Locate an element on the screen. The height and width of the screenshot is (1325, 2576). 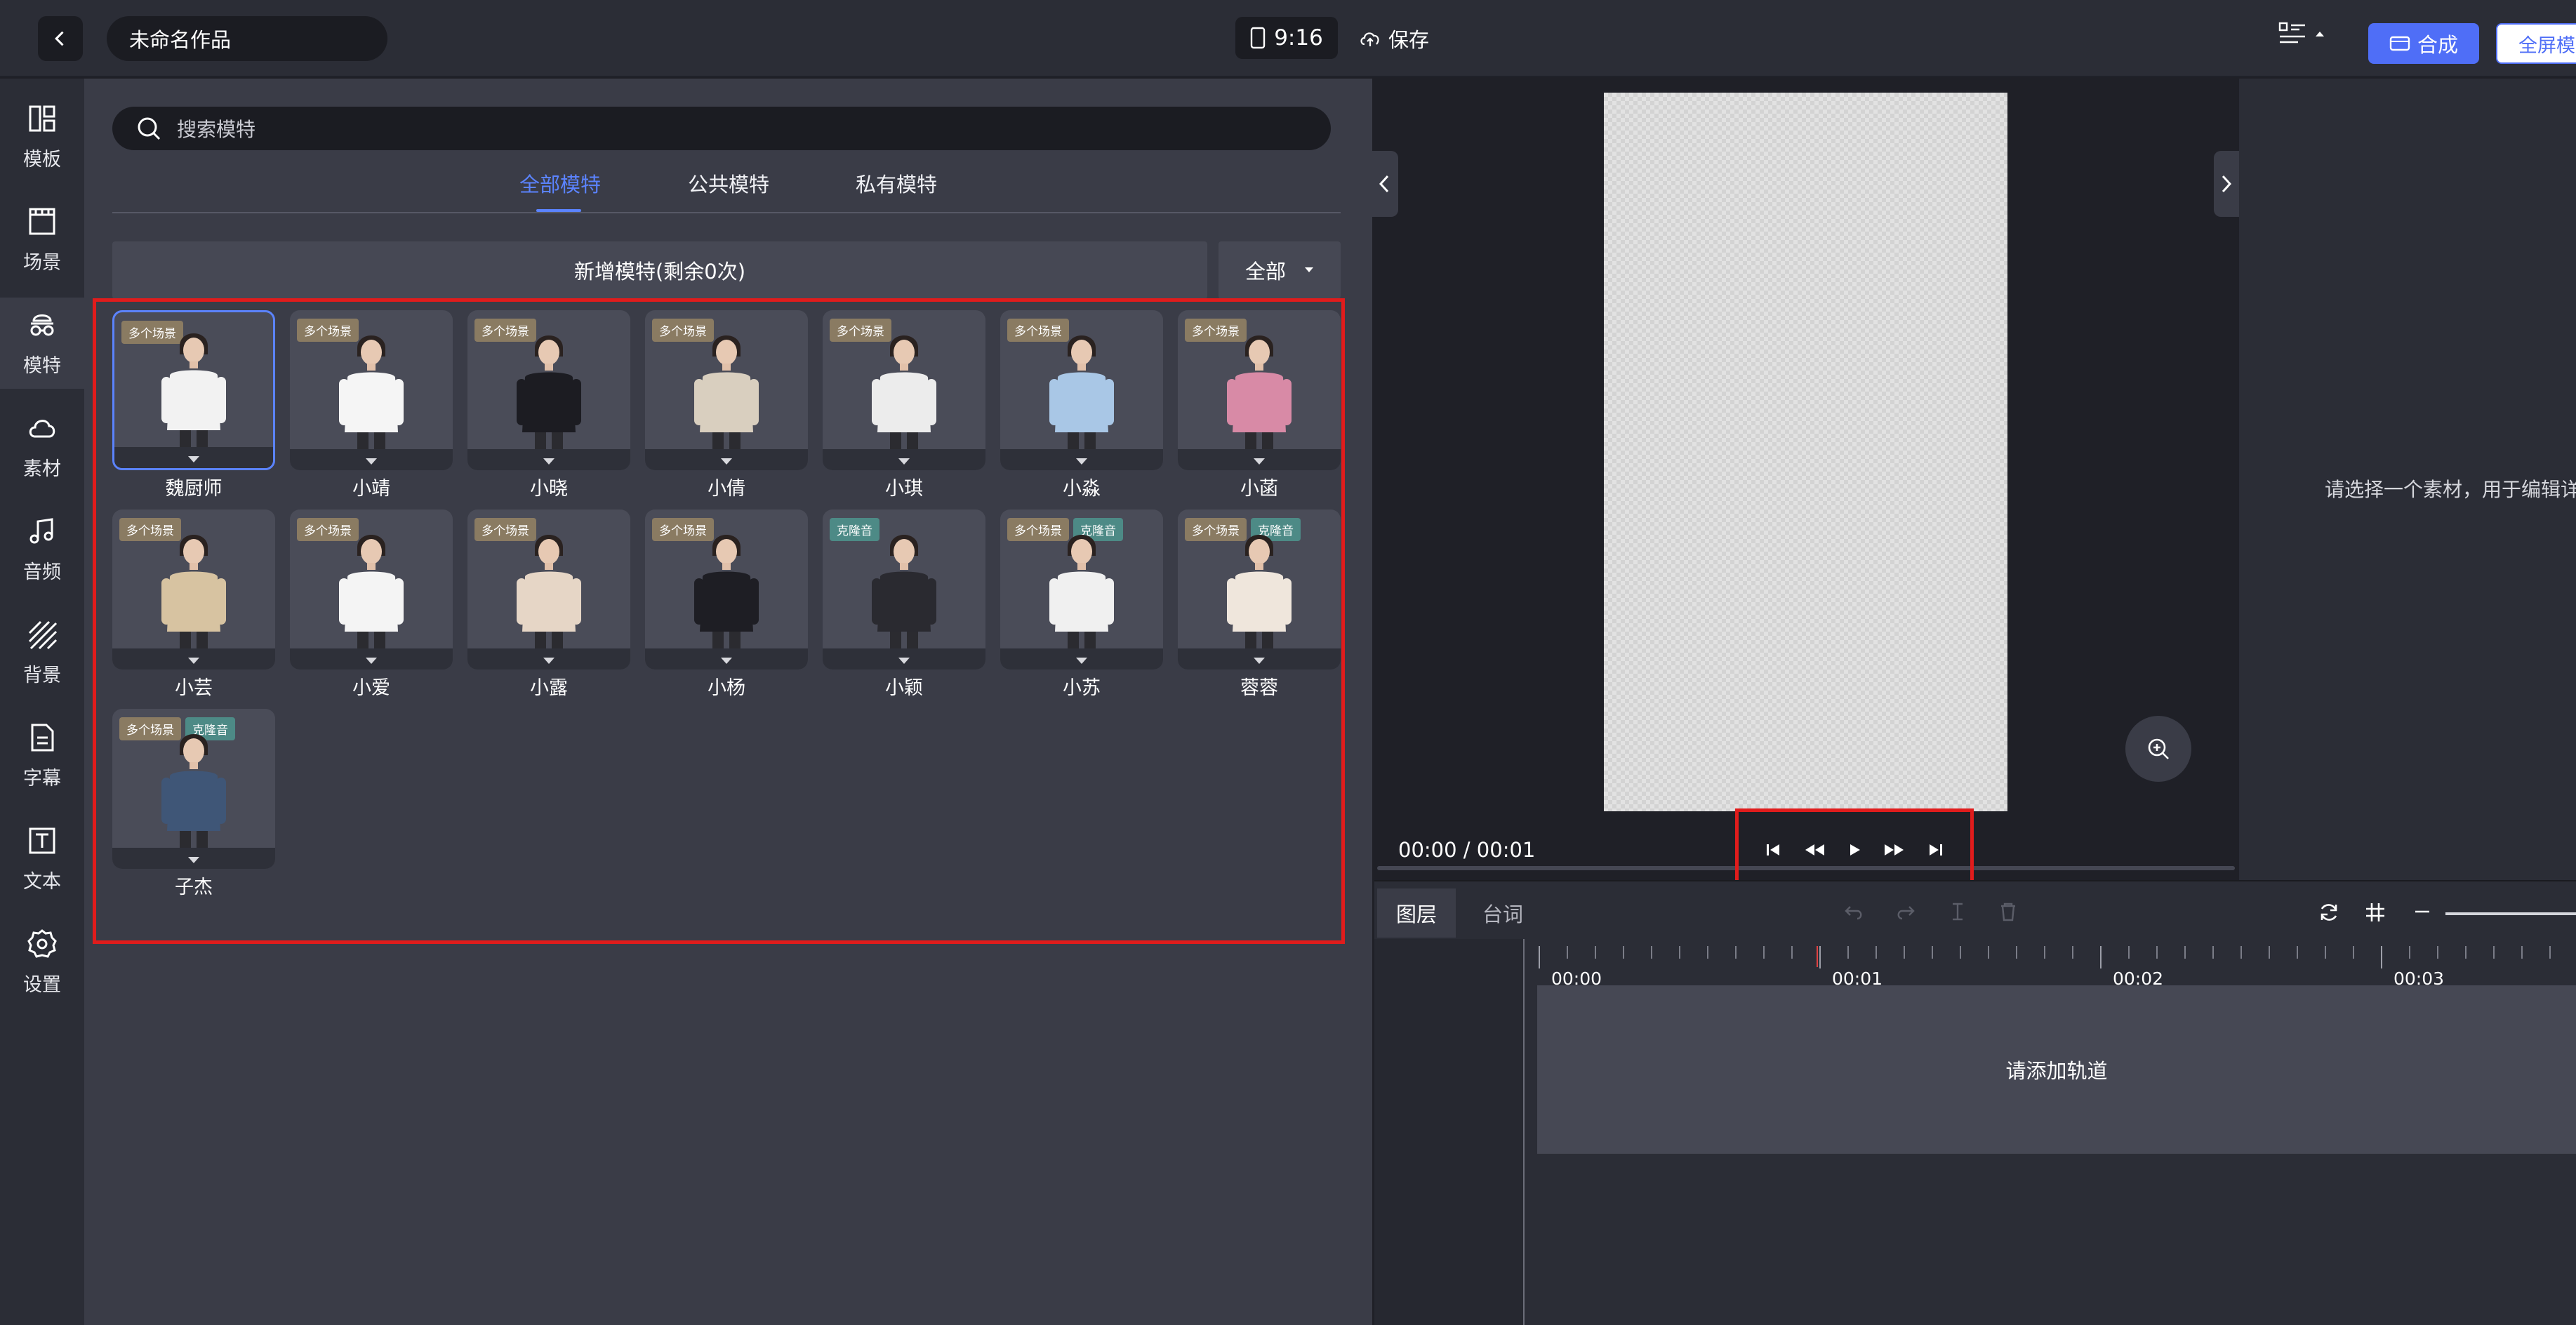
stripes-icon is located at coordinates (43, 634).